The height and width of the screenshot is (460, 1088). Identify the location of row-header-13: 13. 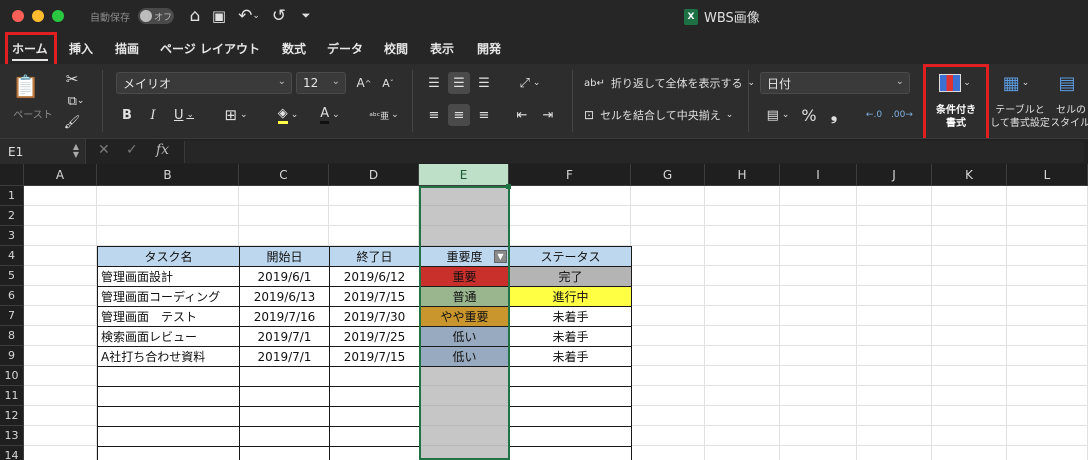
(12, 436).